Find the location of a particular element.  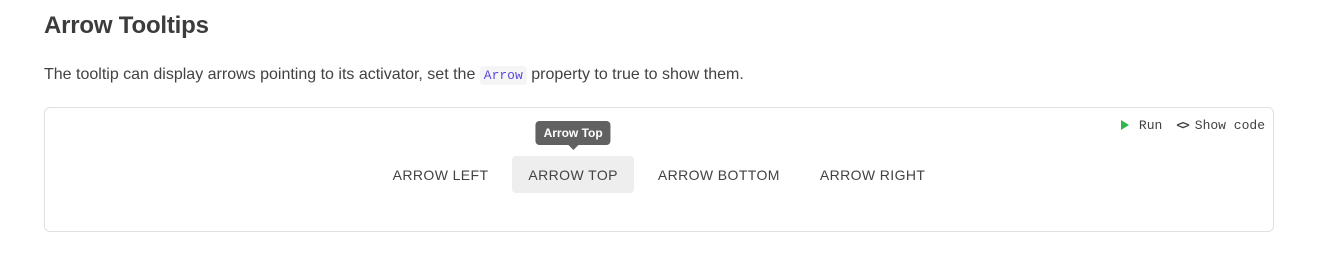

play-icon is located at coordinates (1124, 125).